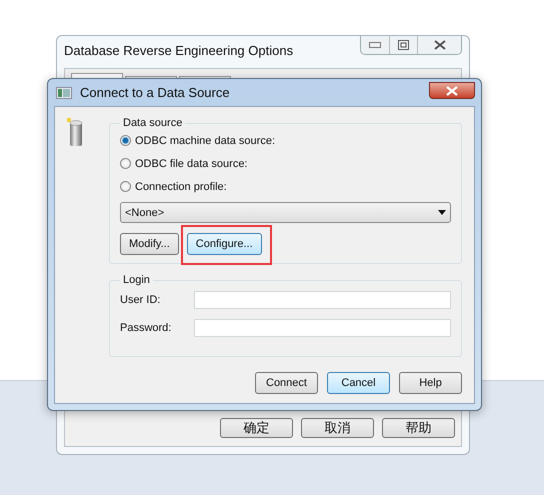  I want to click on minimize-icon, so click(375, 45).